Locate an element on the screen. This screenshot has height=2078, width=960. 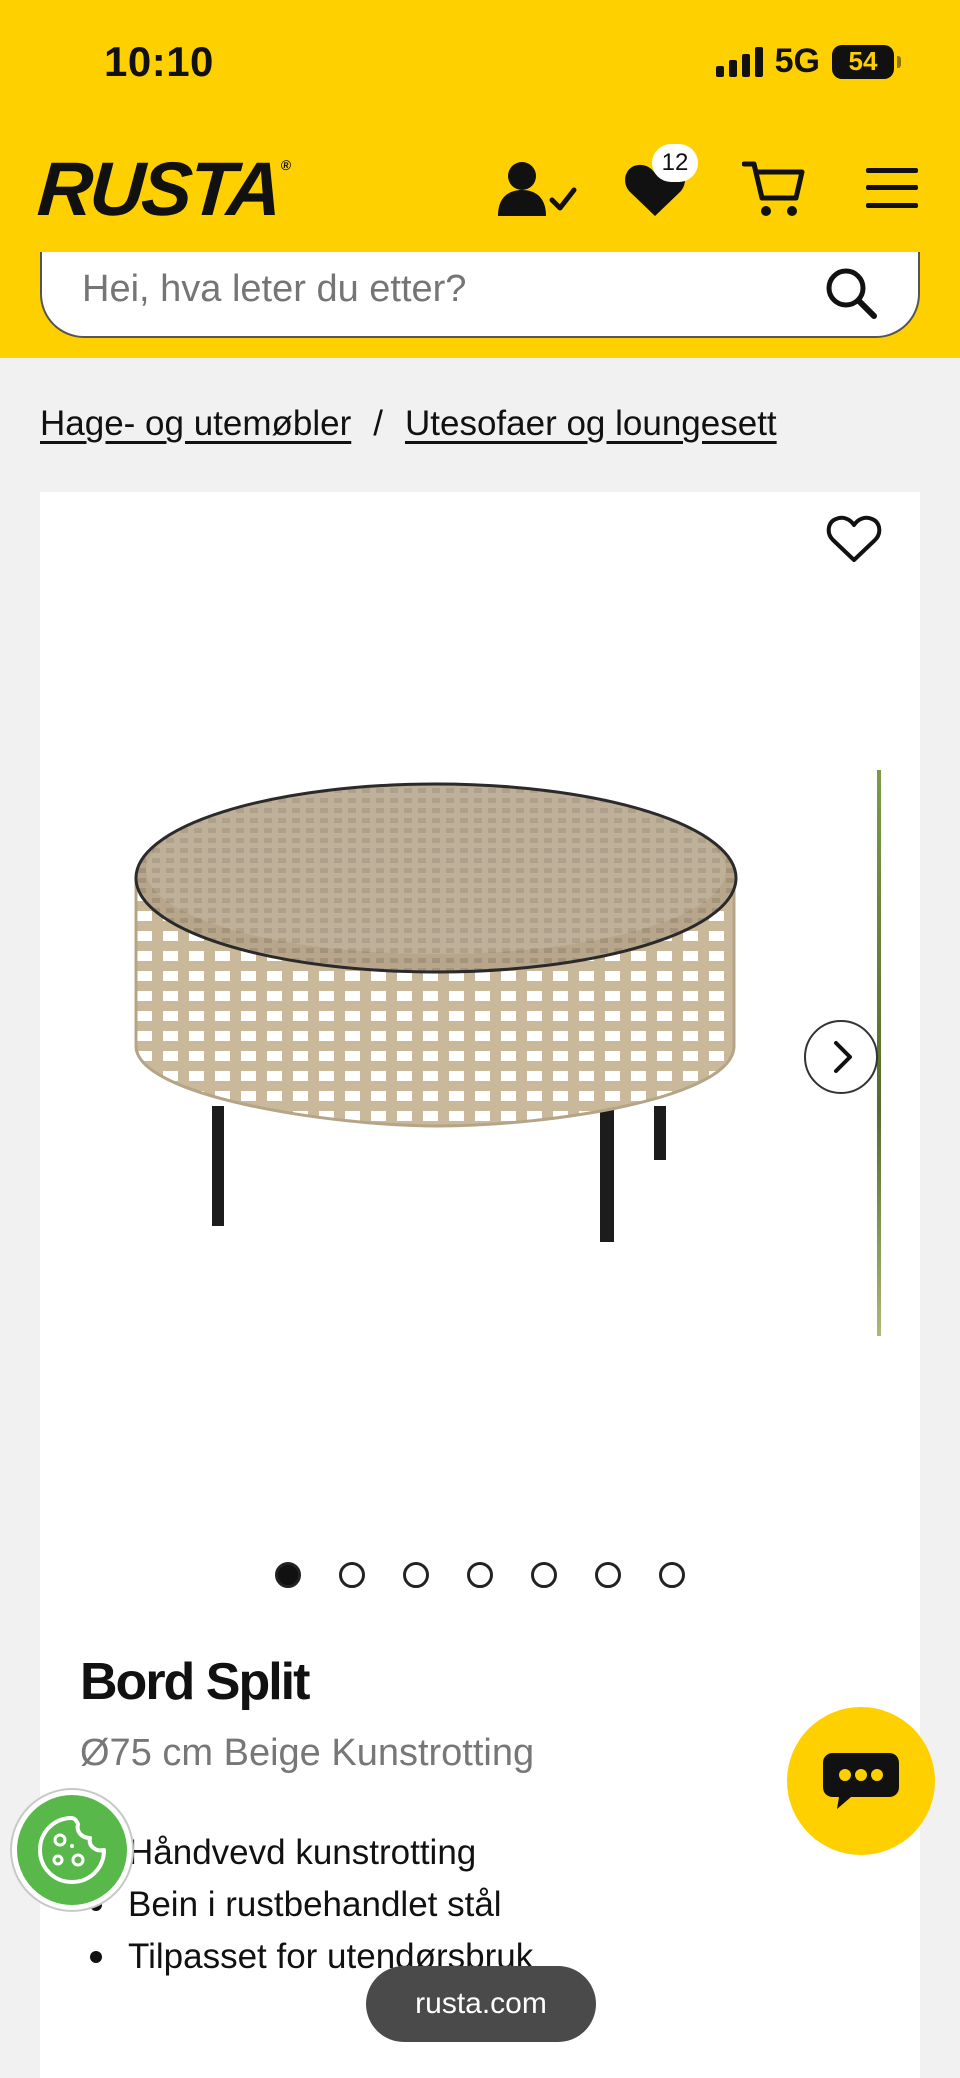
chat-bubble-icon is located at coordinates (861, 1781).